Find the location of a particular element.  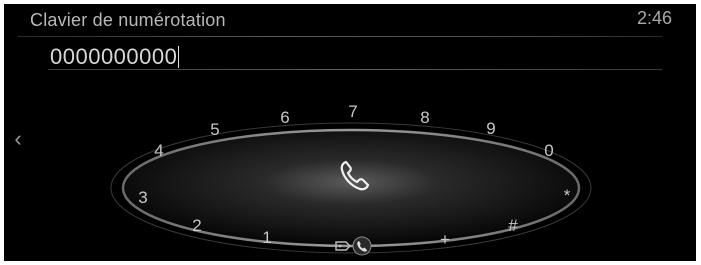

bottom-call-controls is located at coordinates (355, 246).